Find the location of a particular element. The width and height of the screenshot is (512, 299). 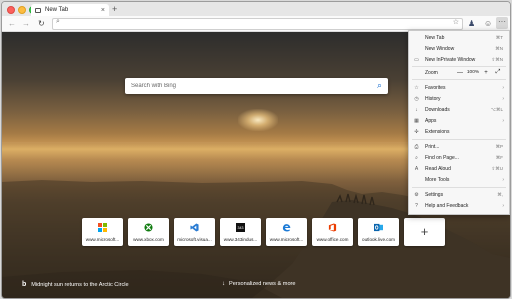

menu-item-favorites: ☆ Favorites › is located at coordinates (459, 87).